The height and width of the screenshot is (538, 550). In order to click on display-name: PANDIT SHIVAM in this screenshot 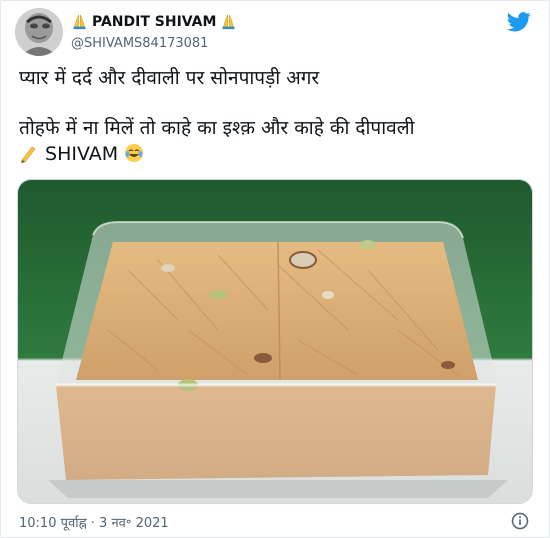, I will do `click(154, 22)`.